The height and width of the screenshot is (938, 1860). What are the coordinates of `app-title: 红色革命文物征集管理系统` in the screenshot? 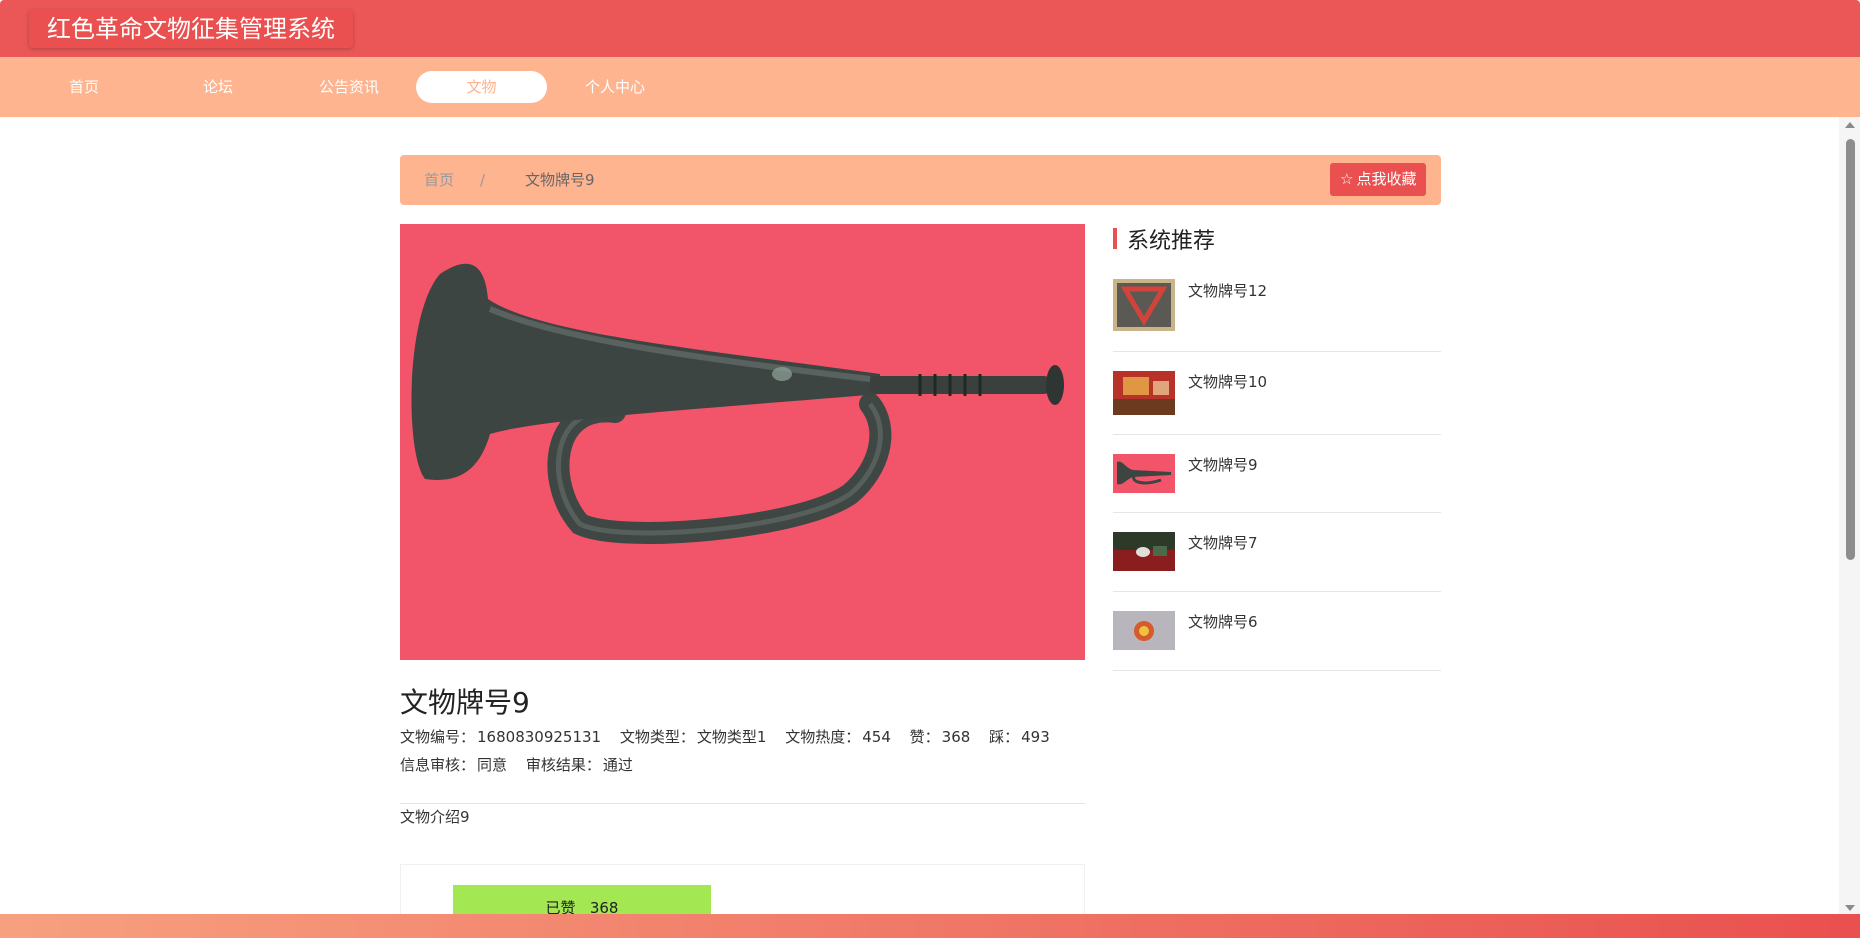 It's located at (191, 29).